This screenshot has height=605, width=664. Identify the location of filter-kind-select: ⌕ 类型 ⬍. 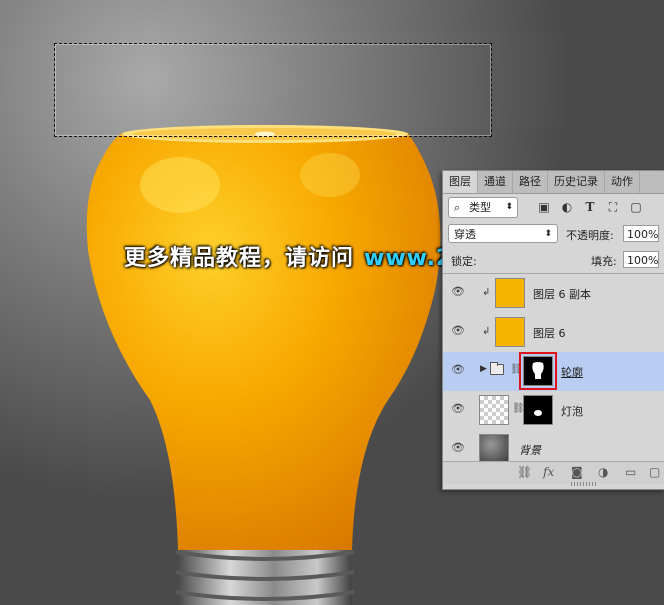
(483, 207).